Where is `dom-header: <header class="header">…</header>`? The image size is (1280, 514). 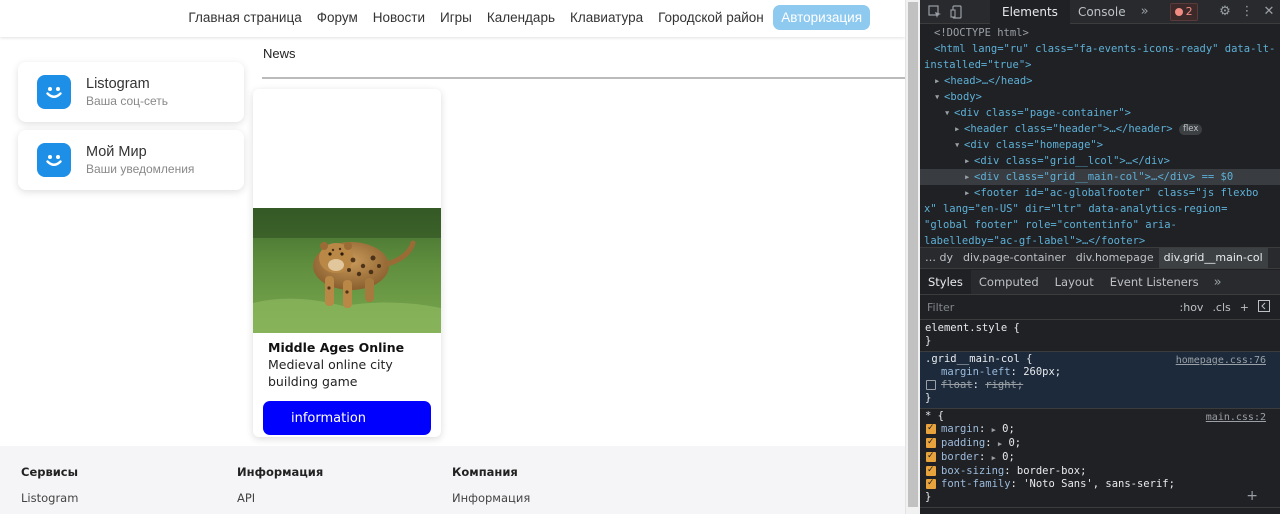
dom-header: <header class="header">…</header> is located at coordinates (1068, 129).